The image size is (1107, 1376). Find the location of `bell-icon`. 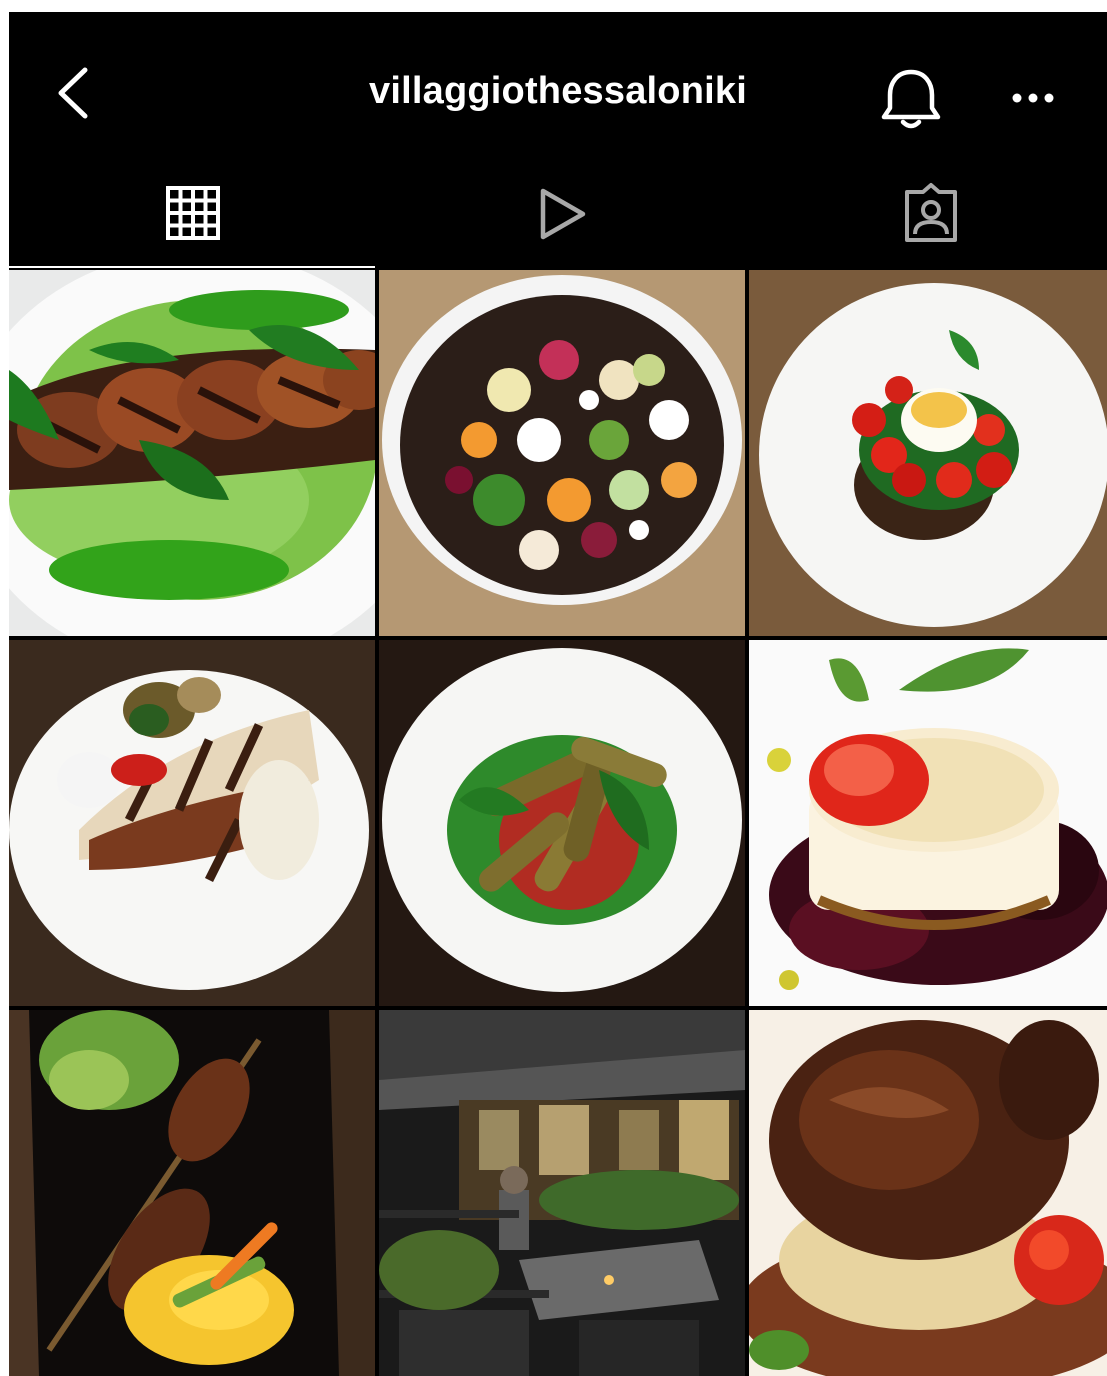

bell-icon is located at coordinates (911, 99).